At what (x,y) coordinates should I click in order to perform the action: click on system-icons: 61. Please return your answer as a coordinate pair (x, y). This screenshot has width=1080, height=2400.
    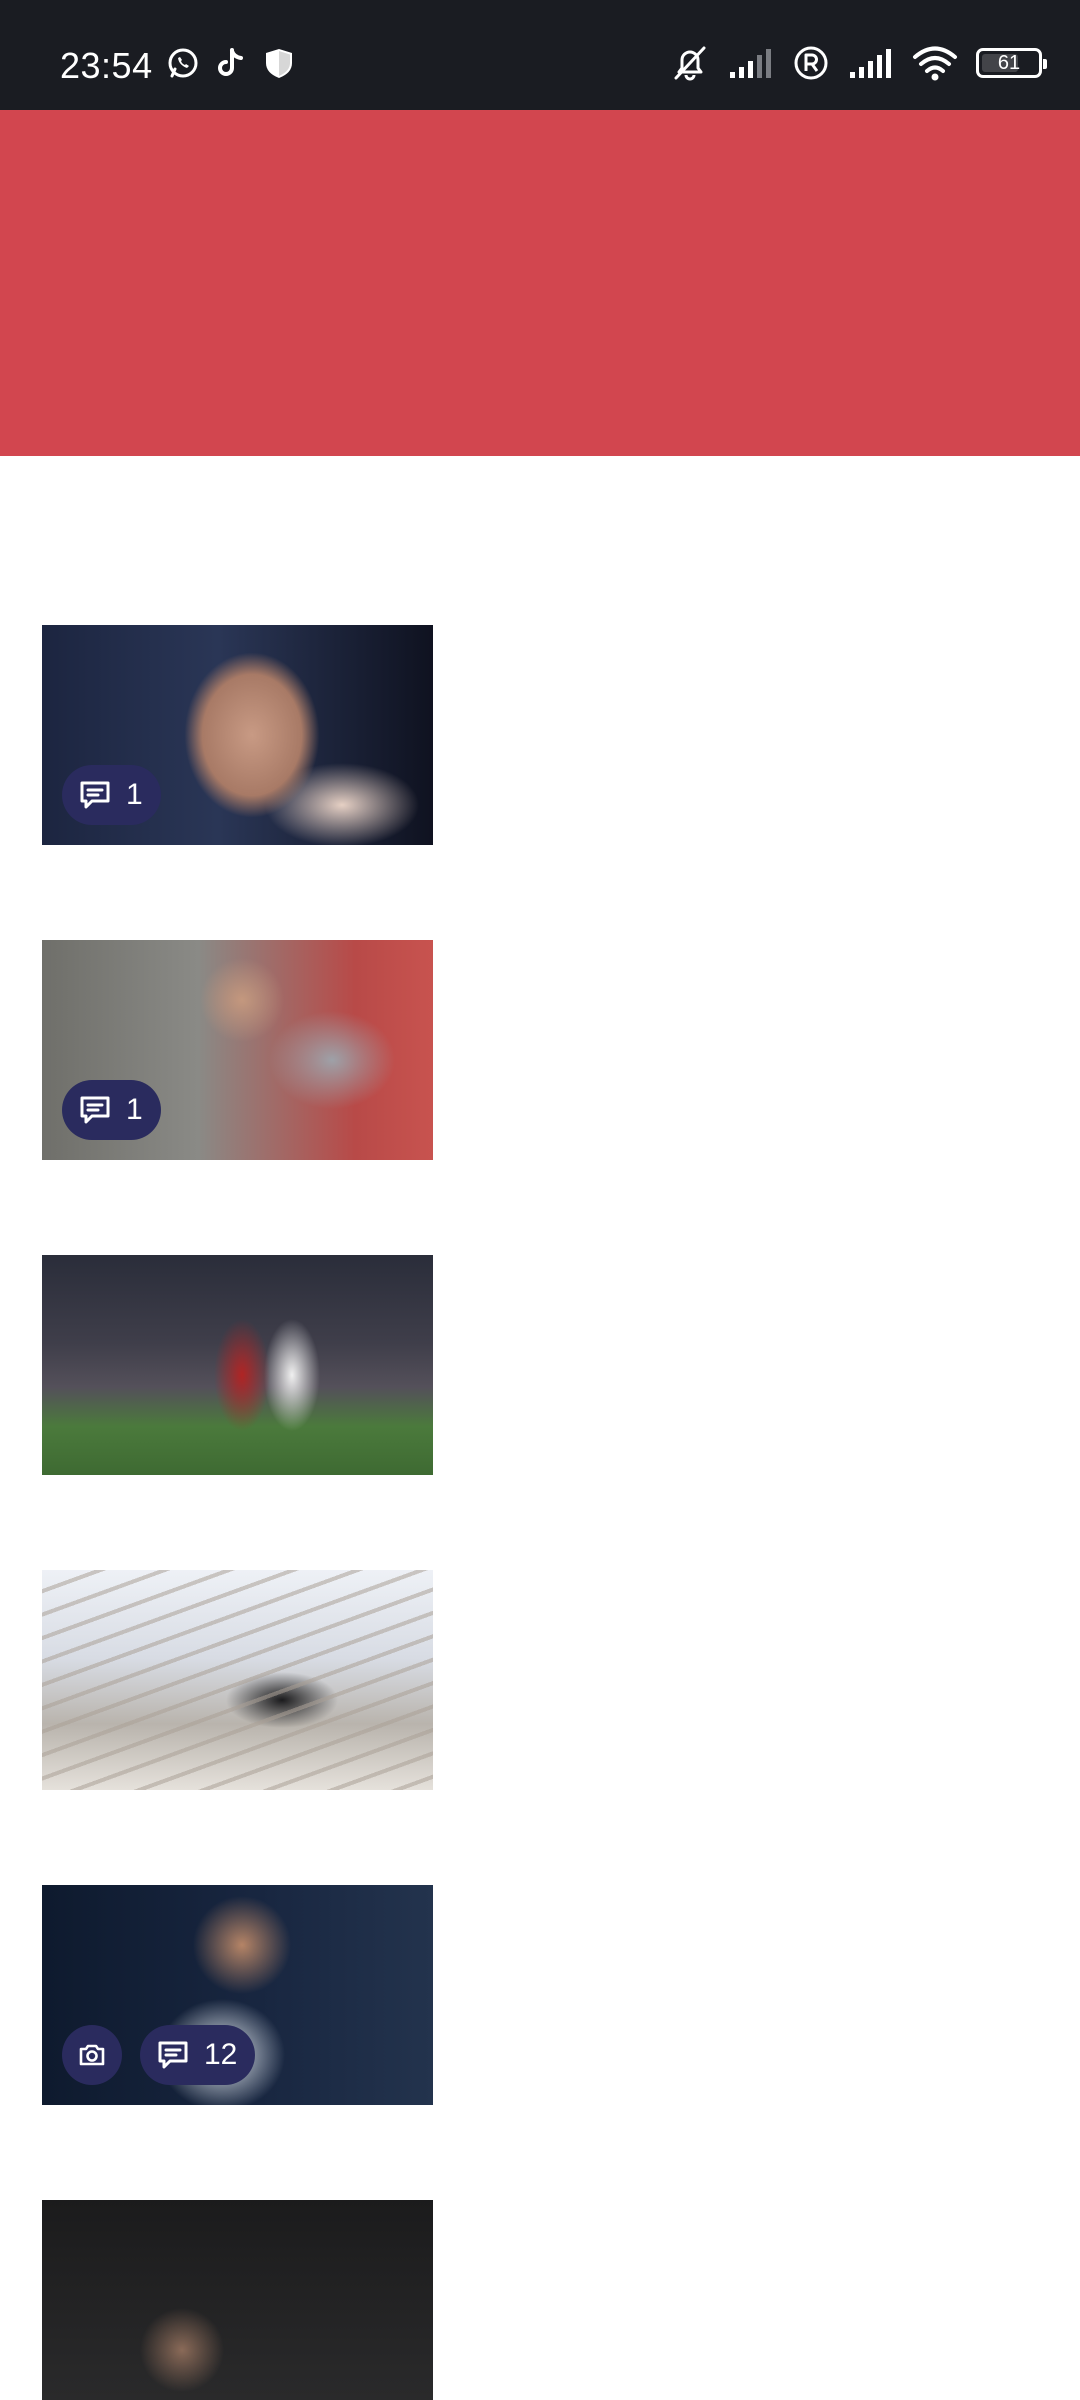
    Looking at the image, I should click on (858, 63).